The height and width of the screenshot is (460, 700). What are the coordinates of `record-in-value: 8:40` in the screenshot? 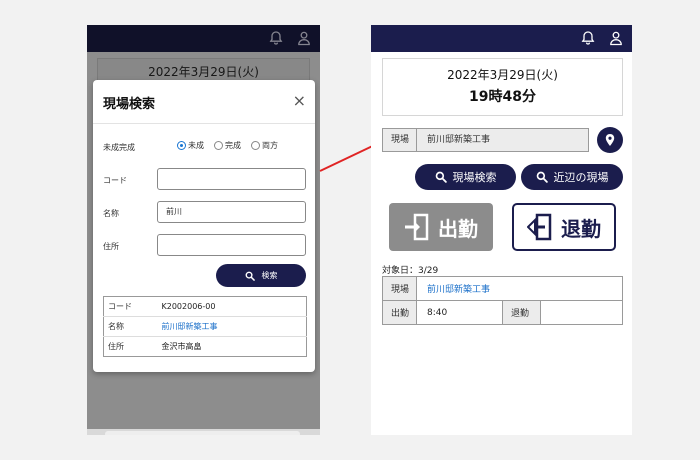 It's located at (459, 312).